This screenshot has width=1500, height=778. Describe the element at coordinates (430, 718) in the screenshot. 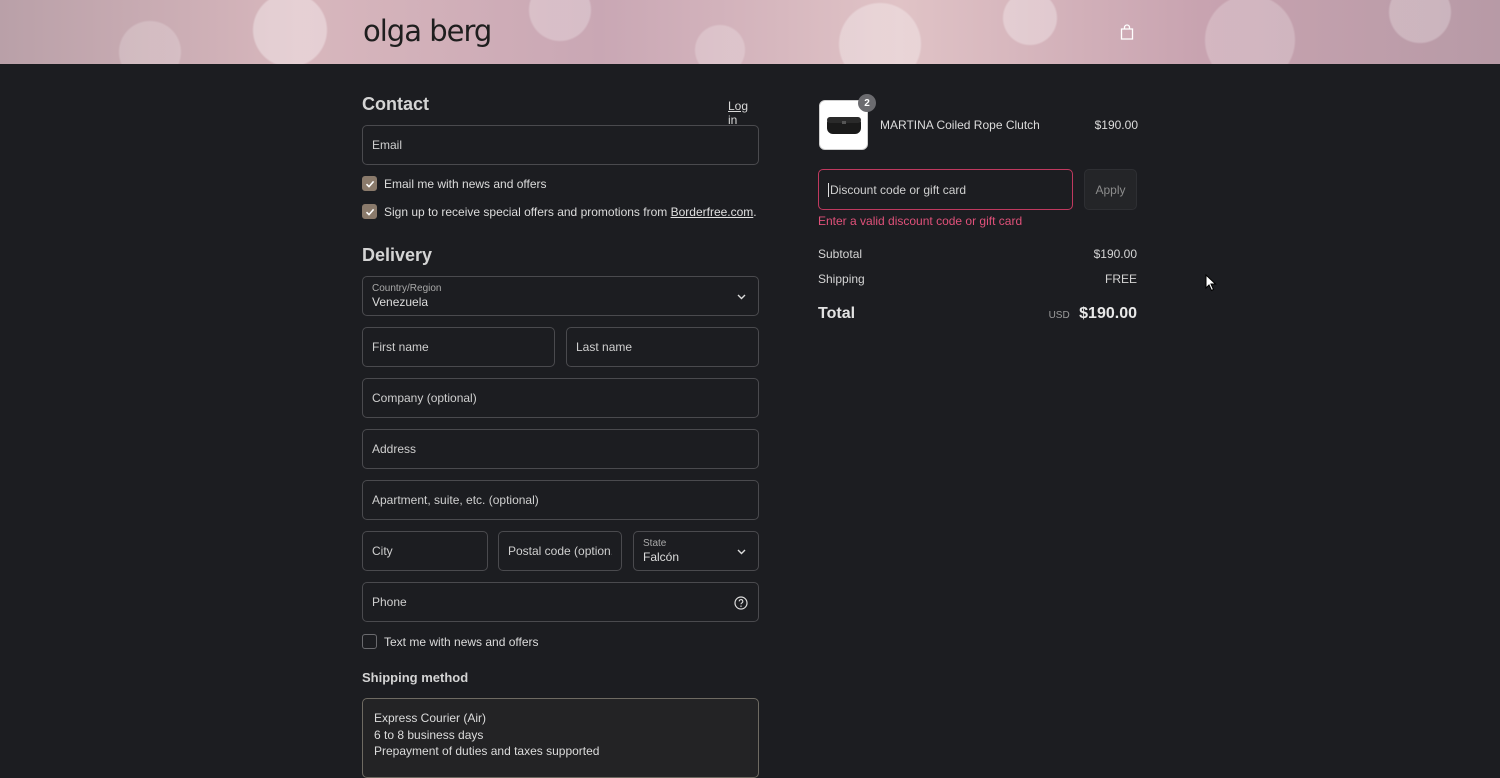

I see `shipping-option-name: Express Courier (Air)` at that location.